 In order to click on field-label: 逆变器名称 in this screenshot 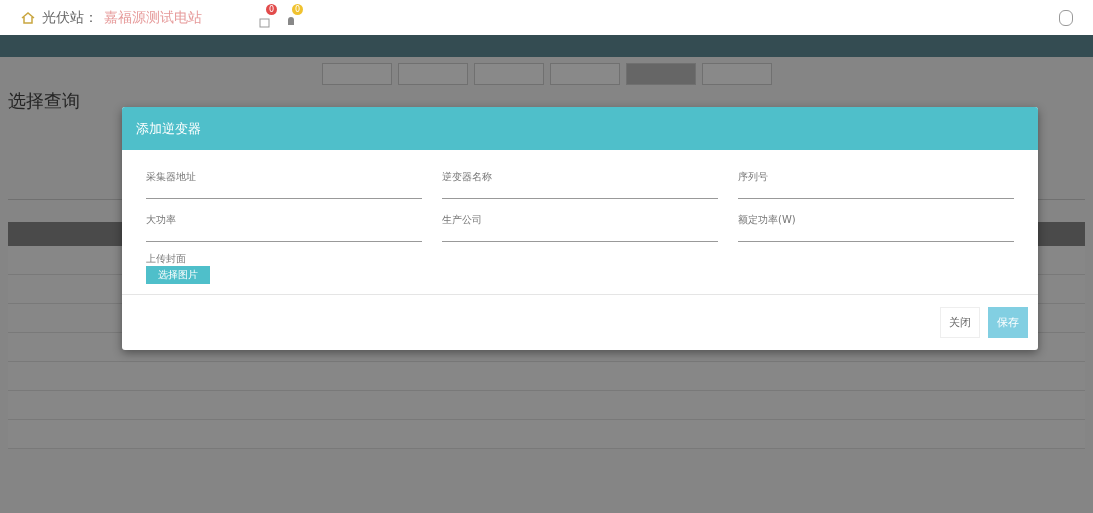, I will do `click(467, 177)`.